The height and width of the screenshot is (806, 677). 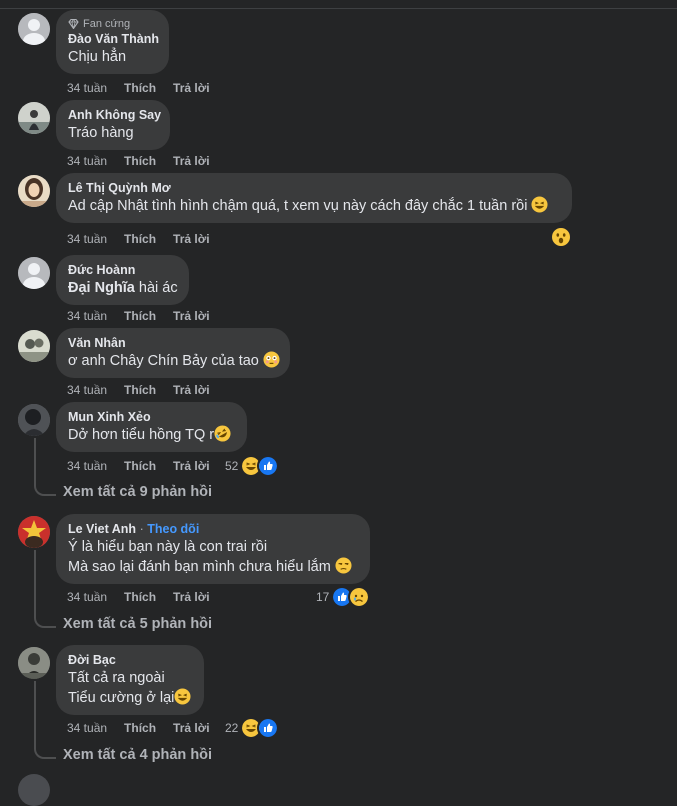 I want to click on comment-text: ơ anh Chây Chín Bảy của tao, so click(x=174, y=361).